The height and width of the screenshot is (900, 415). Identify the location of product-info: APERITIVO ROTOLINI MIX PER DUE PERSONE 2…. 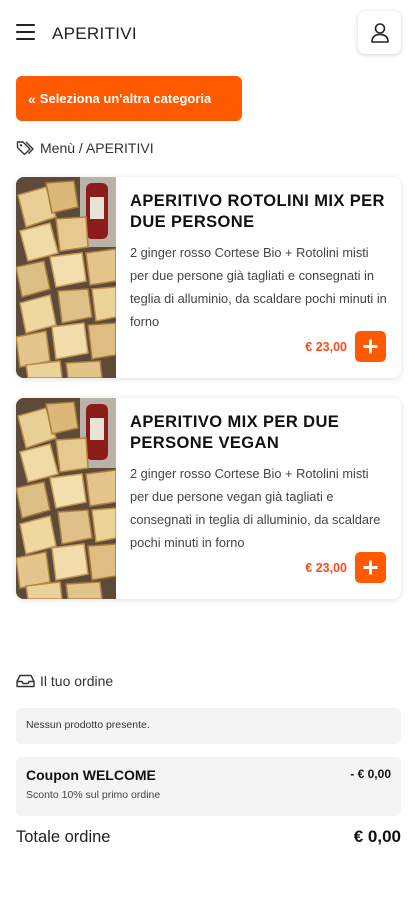
(260, 262).